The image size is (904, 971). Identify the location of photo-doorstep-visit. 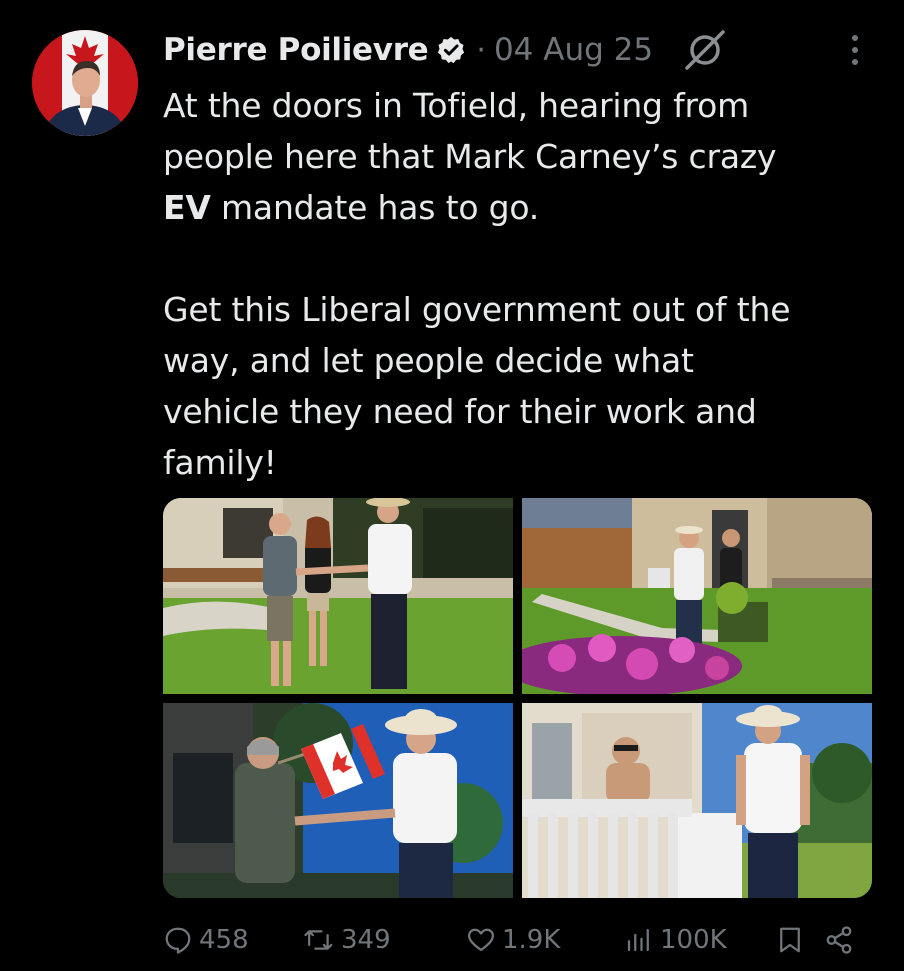
(697, 596).